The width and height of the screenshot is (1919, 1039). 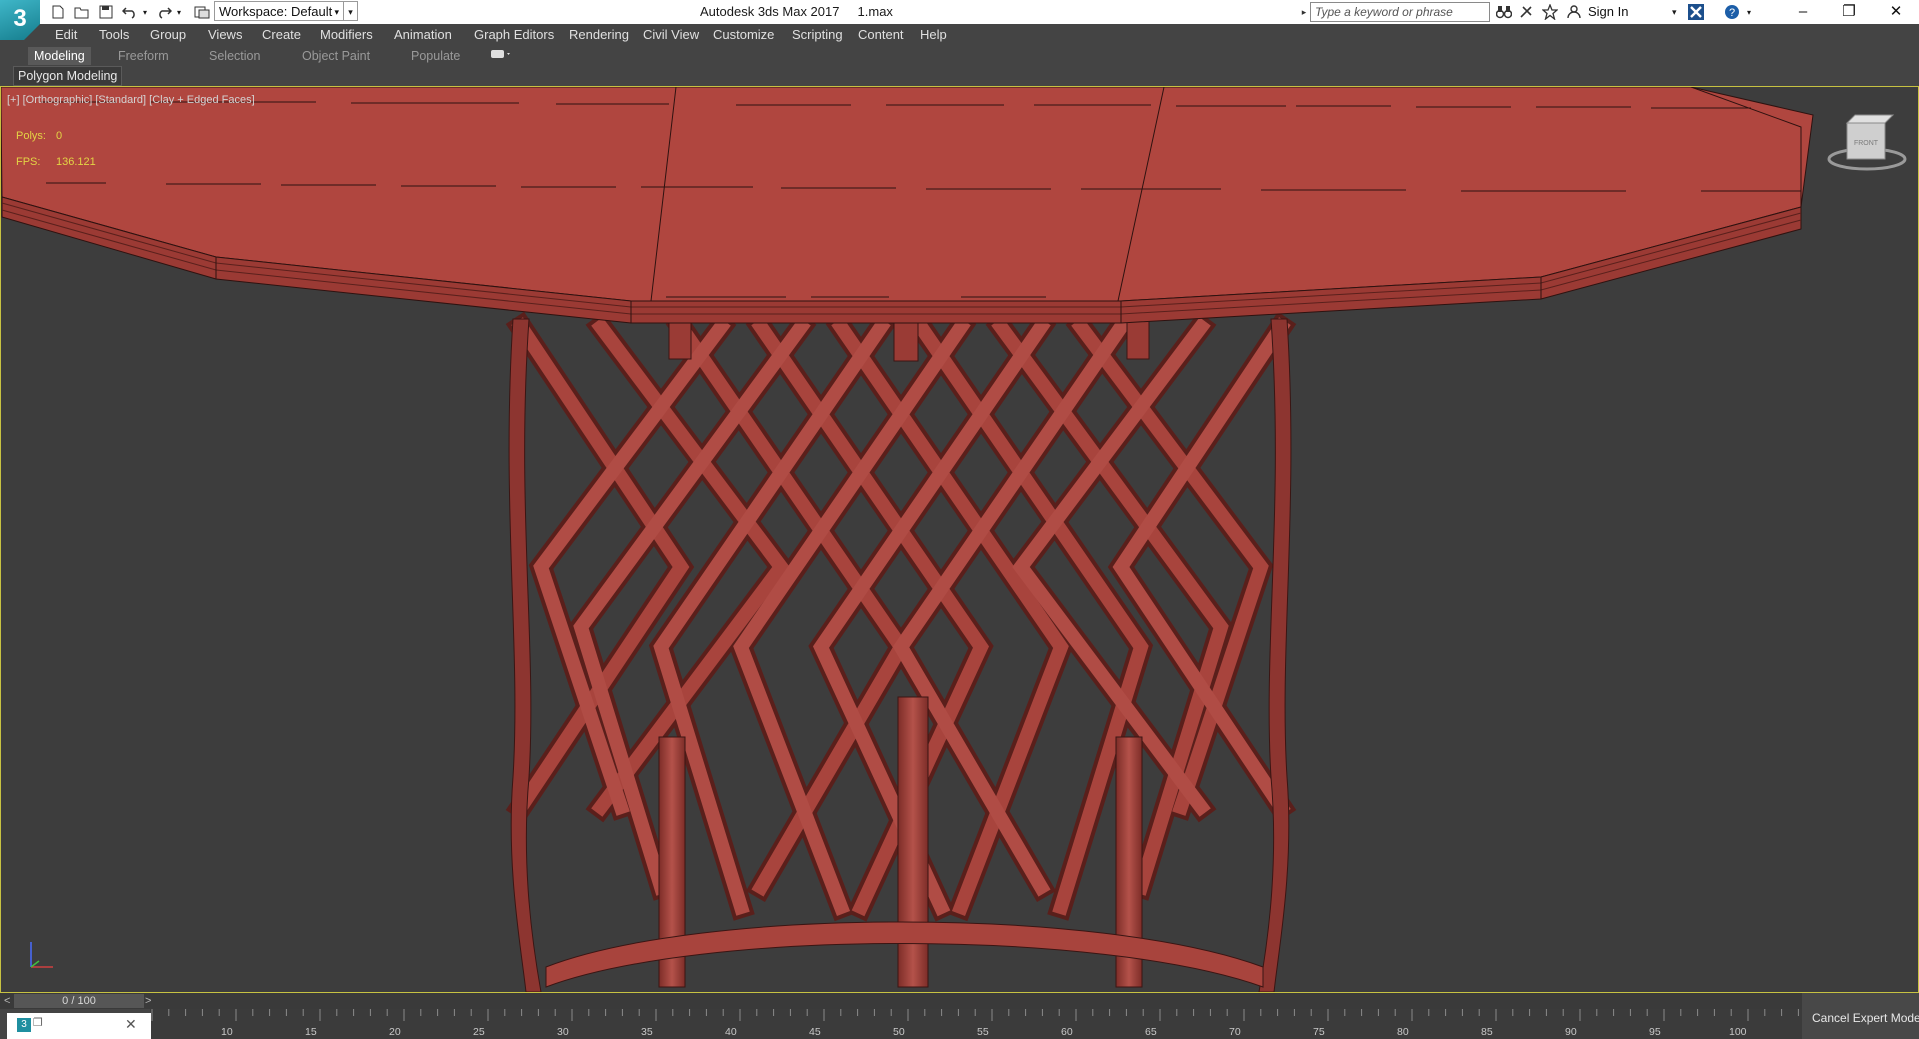 I want to click on menu-tools: Tools, so click(x=114, y=35).